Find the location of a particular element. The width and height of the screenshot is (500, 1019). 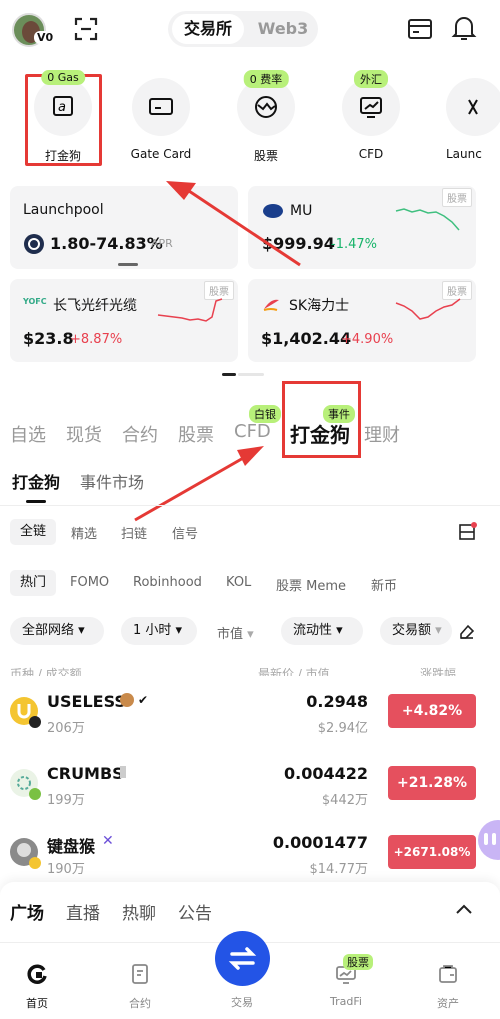

table-row: USELESS ✔ 206万 0.2948 $2.94亿 +4.82% is located at coordinates (250, 713).